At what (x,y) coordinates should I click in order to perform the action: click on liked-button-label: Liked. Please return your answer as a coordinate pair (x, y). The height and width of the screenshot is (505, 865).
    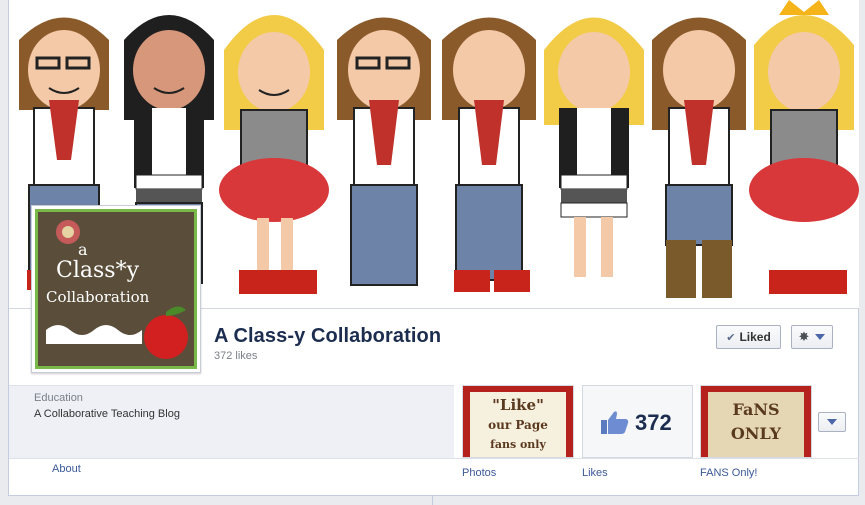
    Looking at the image, I should click on (755, 337).